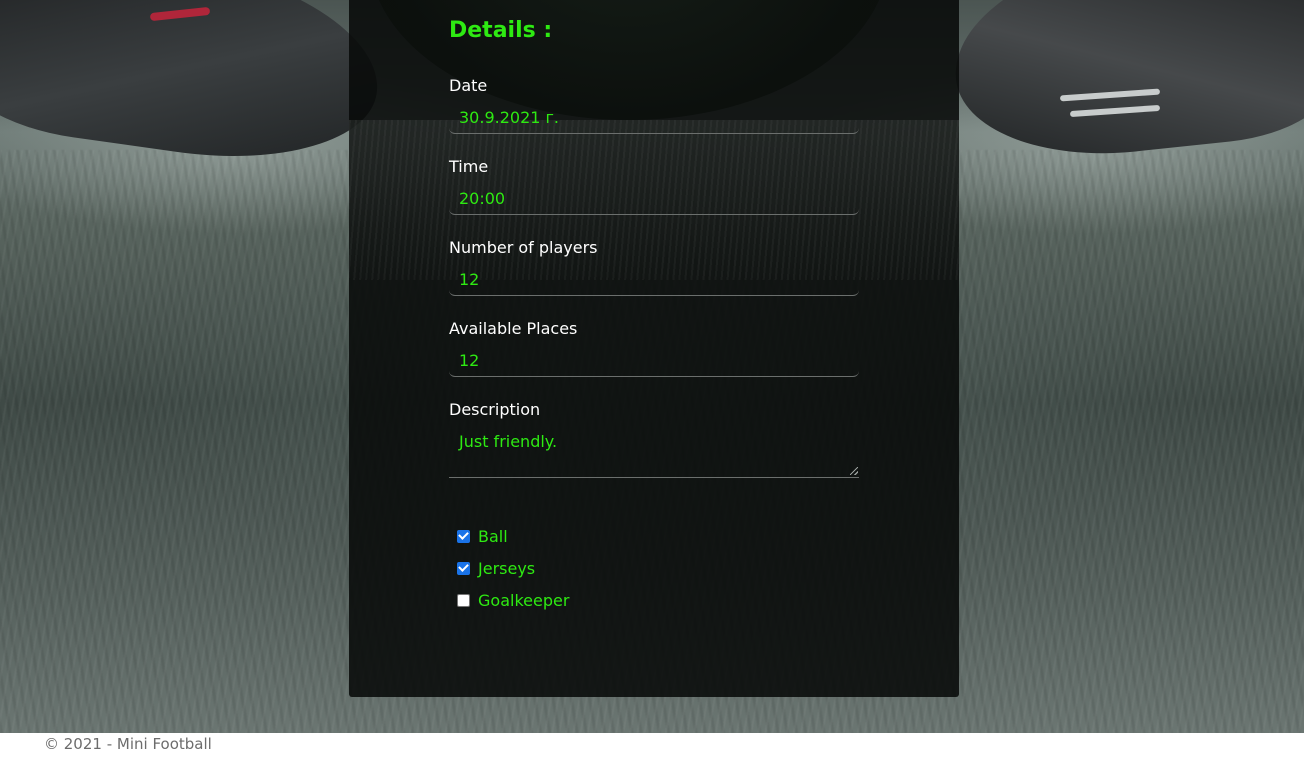  Describe the element at coordinates (495, 409) in the screenshot. I see `description-label: Description` at that location.